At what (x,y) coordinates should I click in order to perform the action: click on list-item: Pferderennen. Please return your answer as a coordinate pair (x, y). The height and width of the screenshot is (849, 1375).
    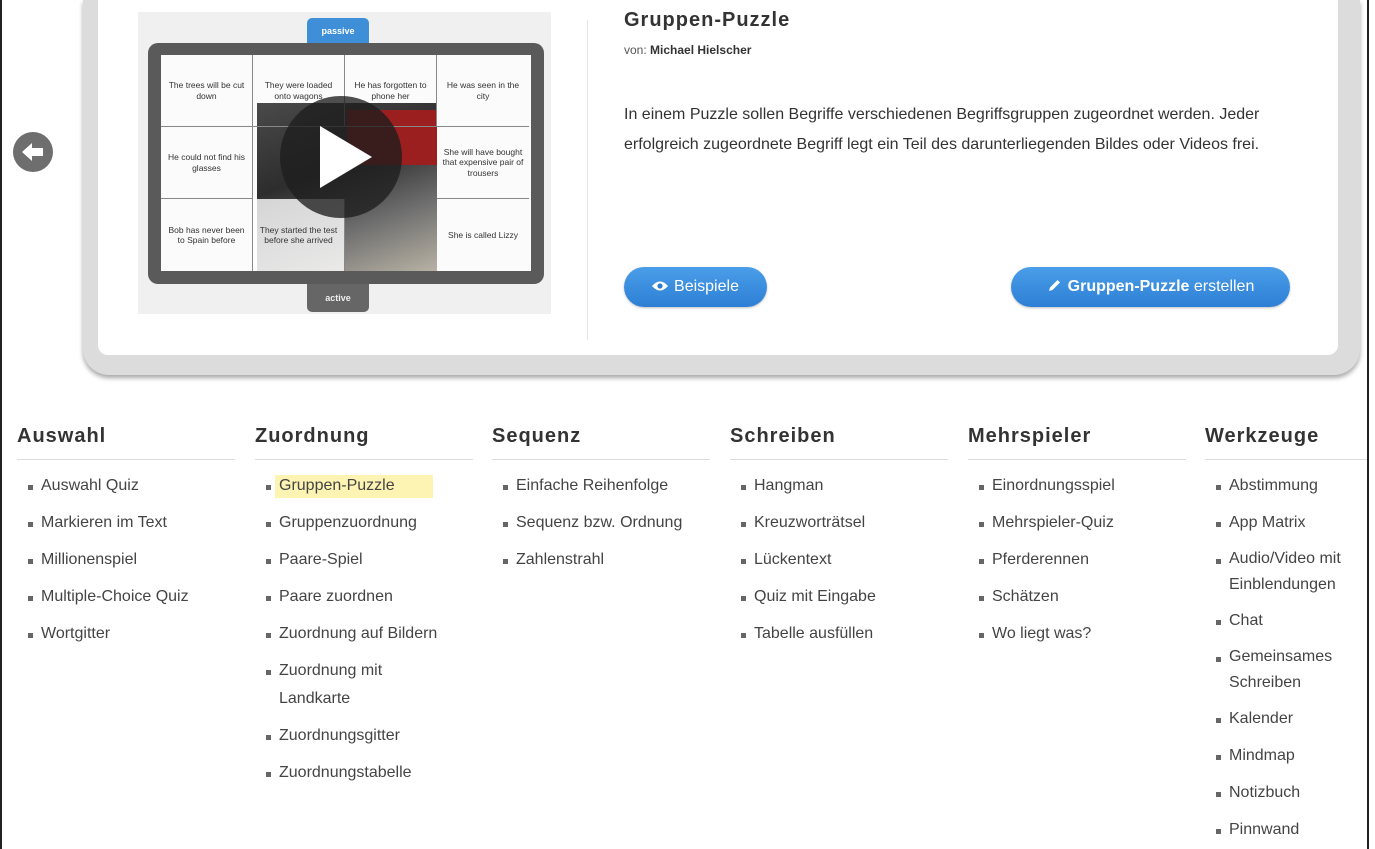
    Looking at the image, I should click on (1077, 560).